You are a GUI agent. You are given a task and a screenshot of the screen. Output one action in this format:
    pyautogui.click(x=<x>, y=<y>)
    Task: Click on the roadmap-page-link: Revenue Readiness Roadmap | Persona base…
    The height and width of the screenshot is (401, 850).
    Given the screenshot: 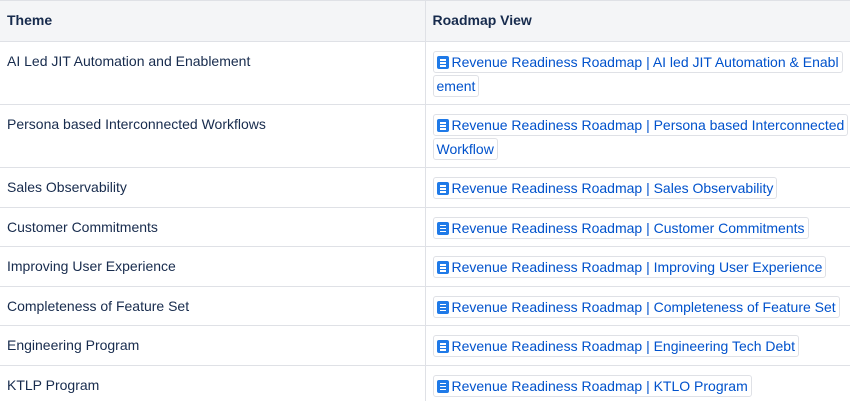 What is the action you would take?
    pyautogui.click(x=640, y=137)
    